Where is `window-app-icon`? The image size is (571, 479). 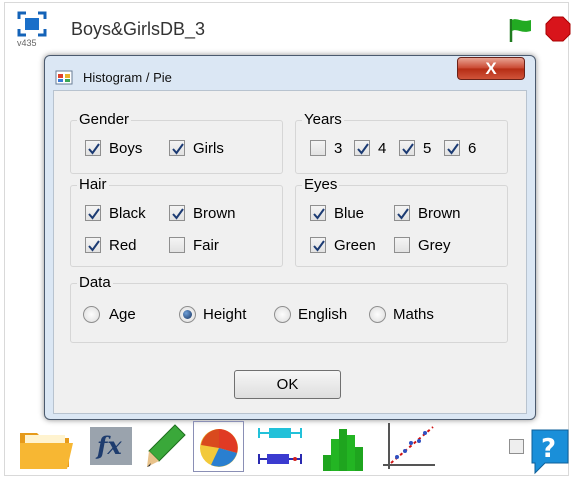 window-app-icon is located at coordinates (64, 77).